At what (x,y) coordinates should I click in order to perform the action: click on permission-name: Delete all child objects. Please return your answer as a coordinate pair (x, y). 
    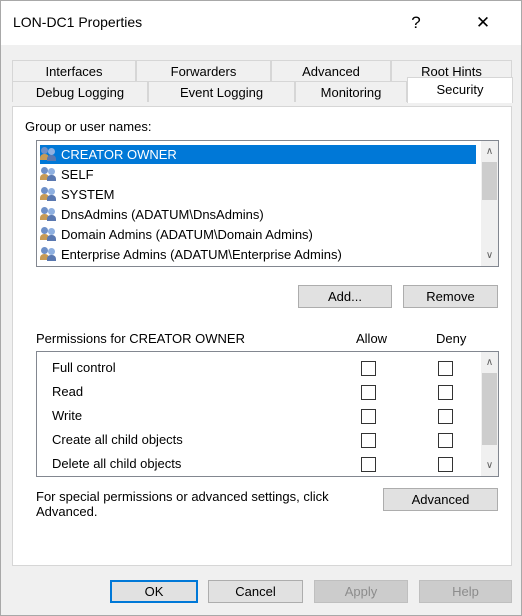
    Looking at the image, I should click on (117, 463).